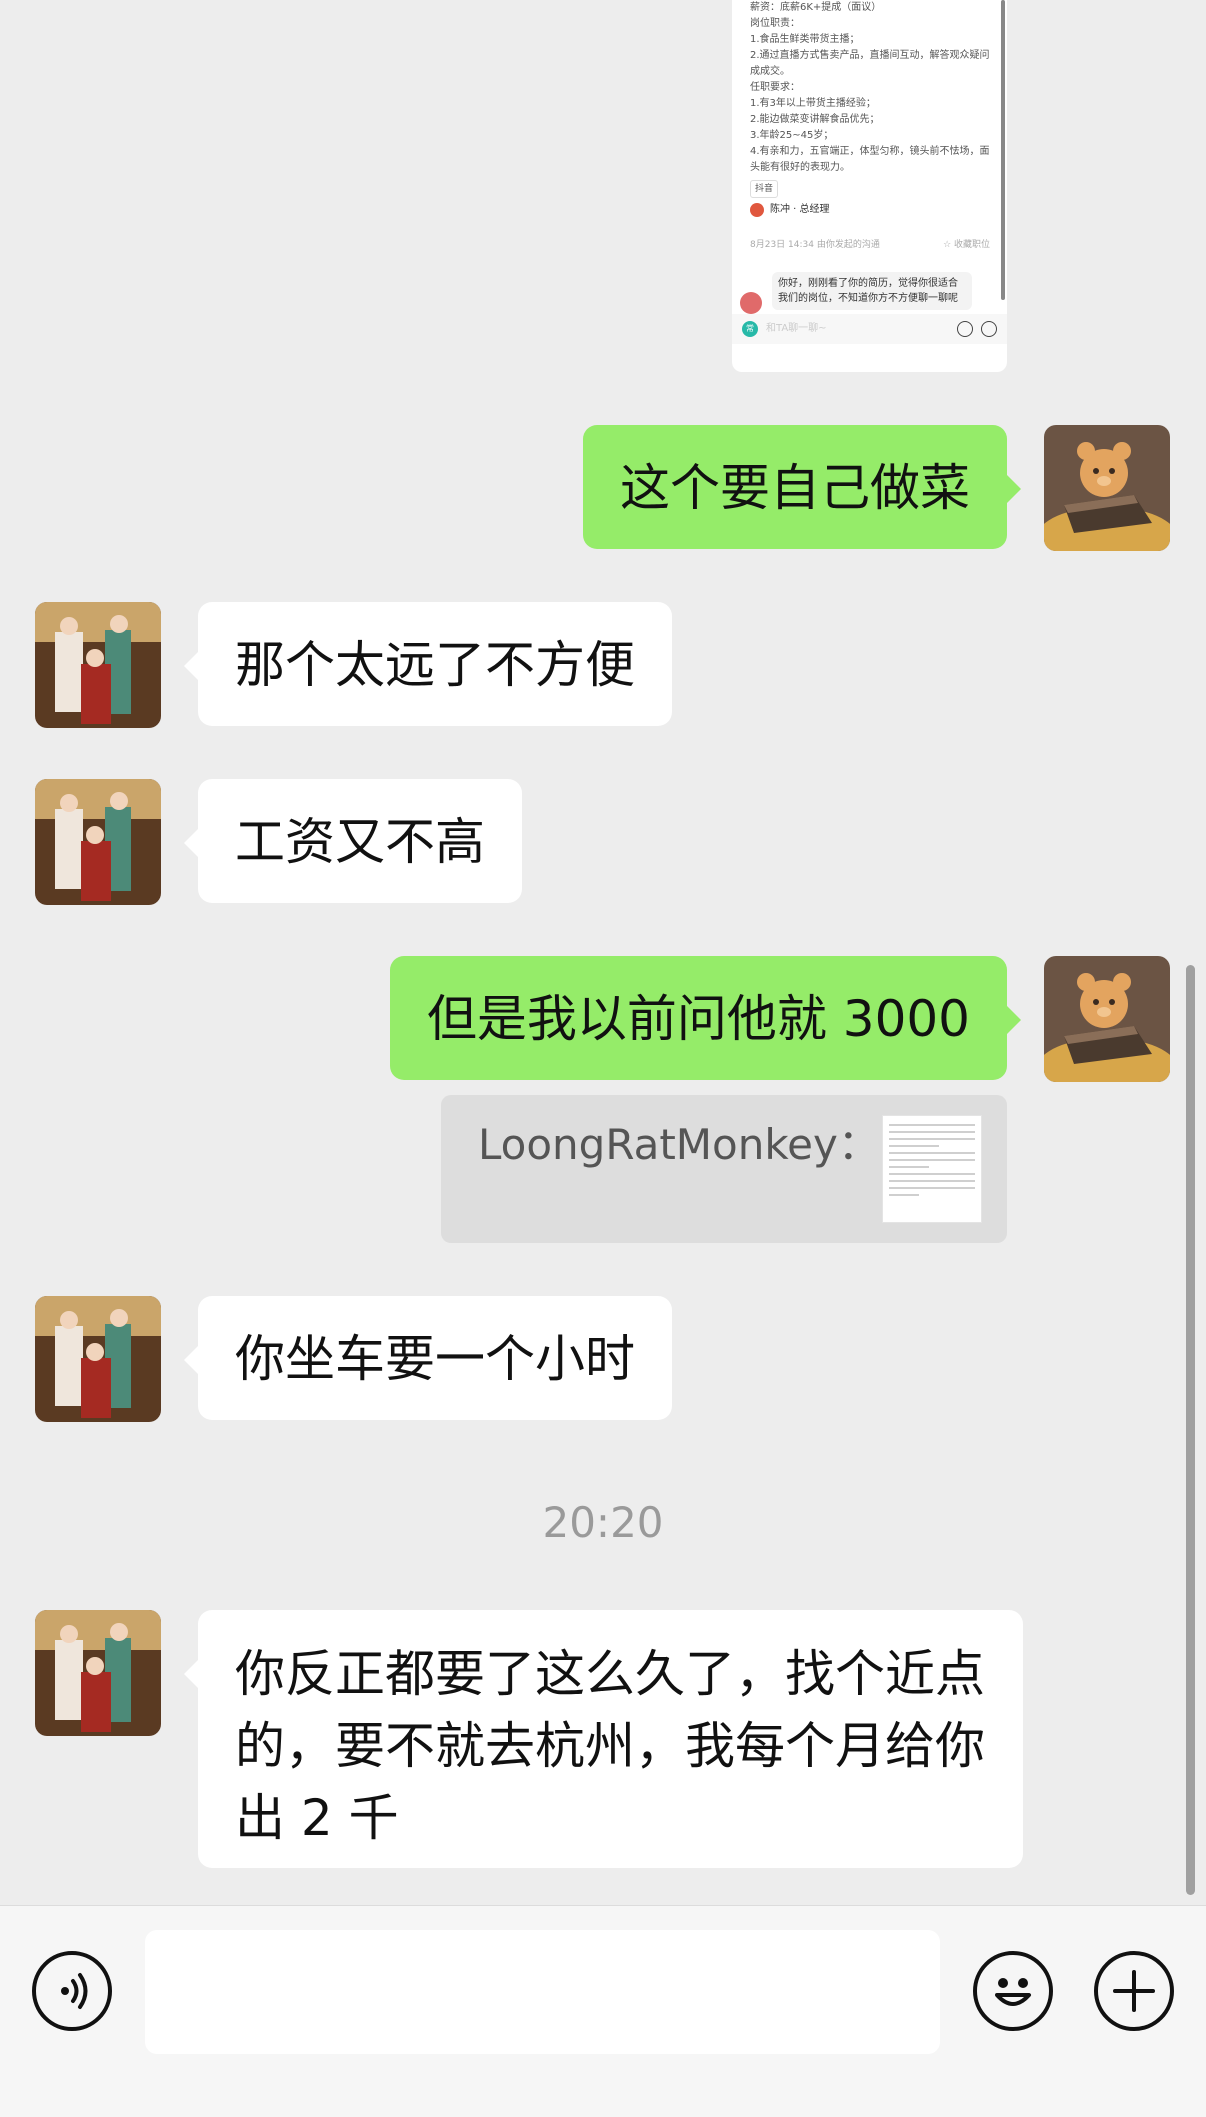  Describe the element at coordinates (435, 665) in the screenshot. I see `message-text: 那个太远了不方便` at that location.